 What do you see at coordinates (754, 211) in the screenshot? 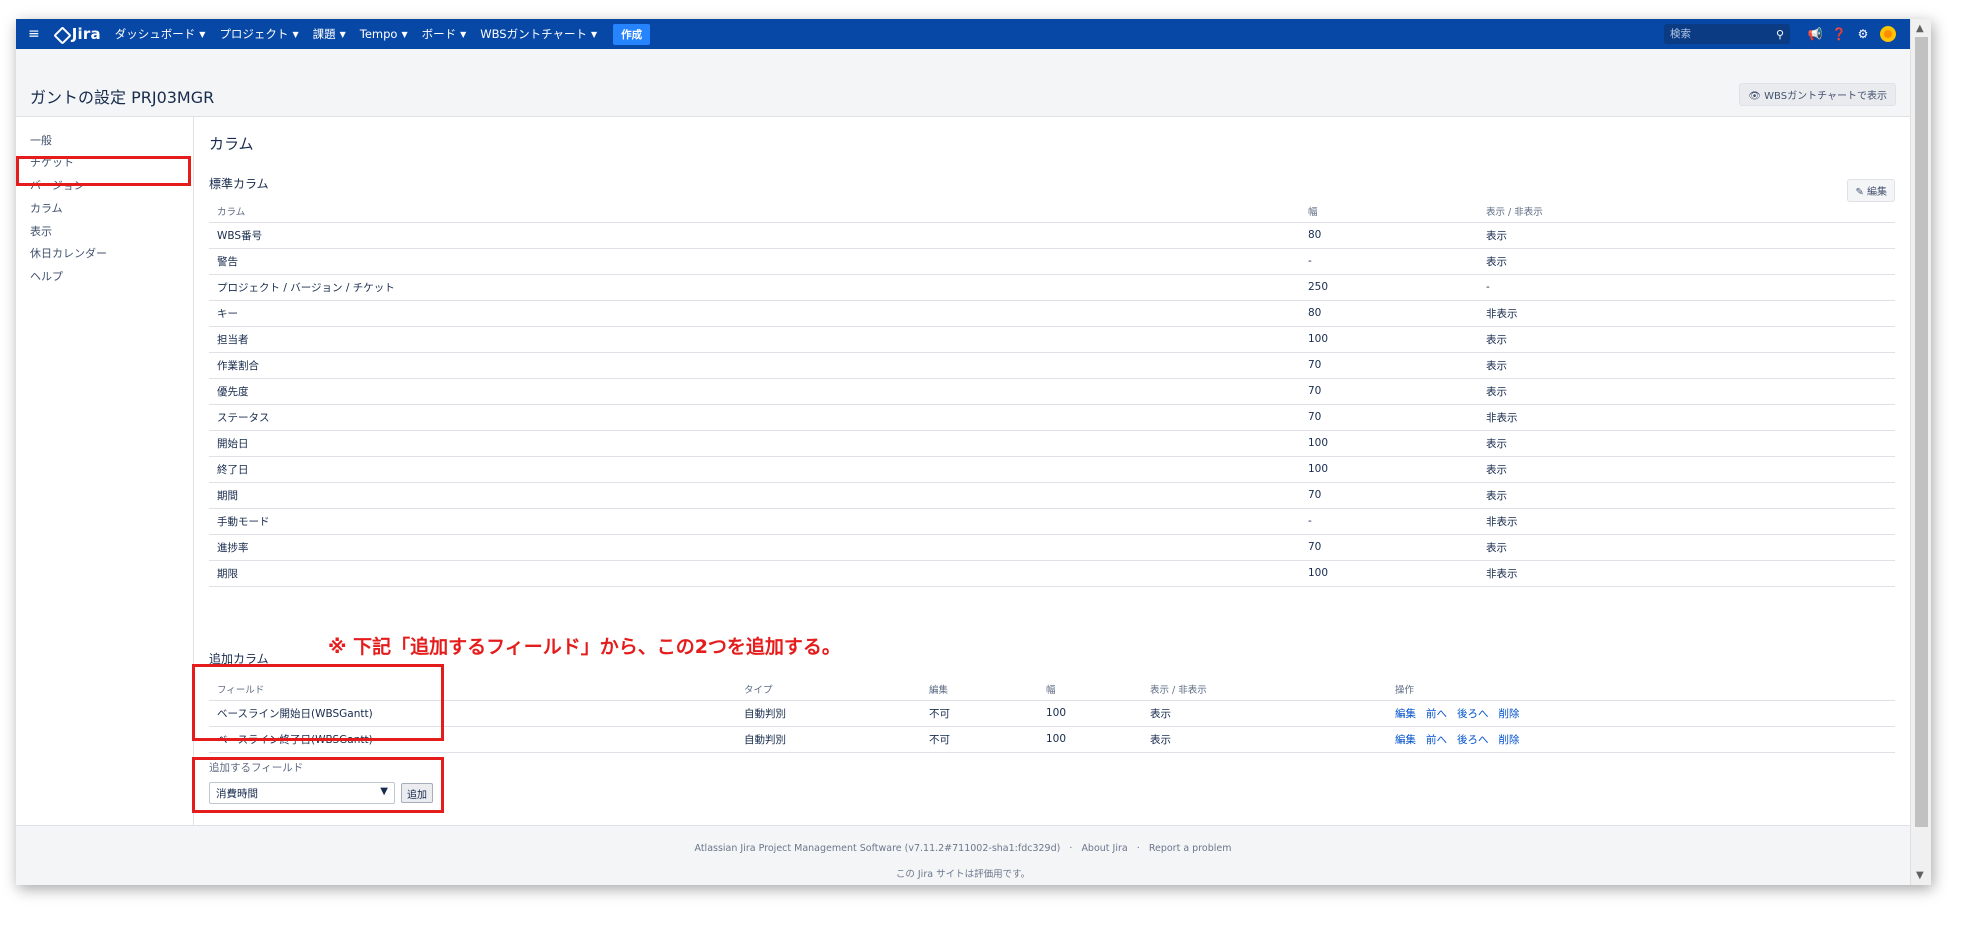
I see `column-header: カラム` at bounding box center [754, 211].